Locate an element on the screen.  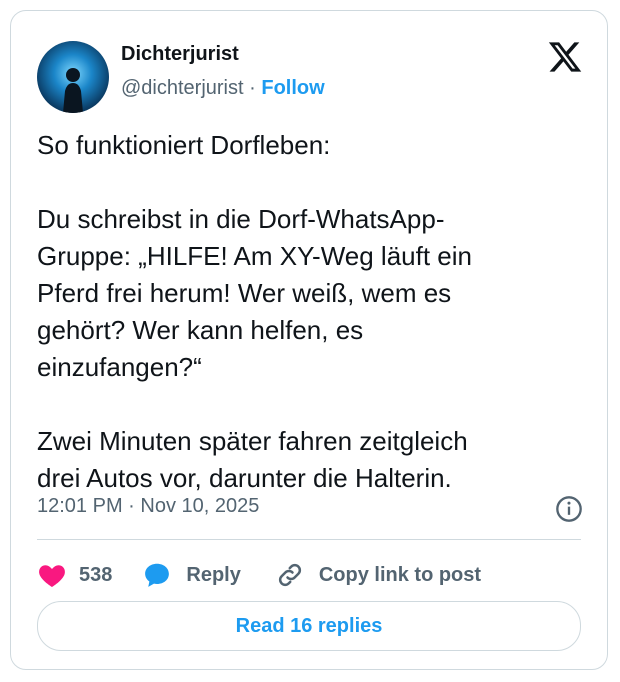
reply-button: Reply is located at coordinates (191, 575).